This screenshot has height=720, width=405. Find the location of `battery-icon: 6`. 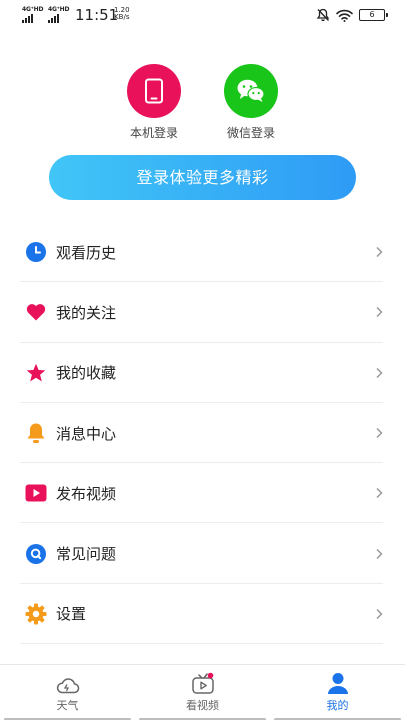

battery-icon: 6 is located at coordinates (373, 15).